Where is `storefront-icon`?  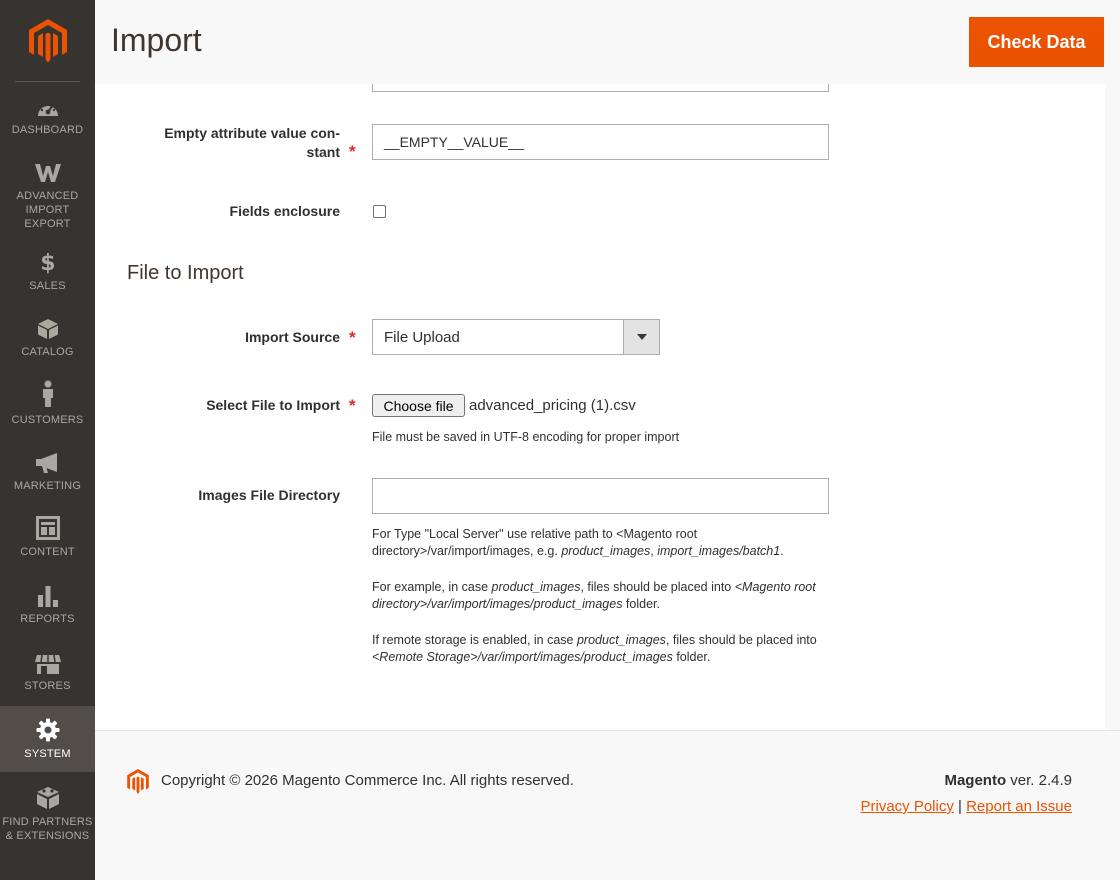 storefront-icon is located at coordinates (47, 664).